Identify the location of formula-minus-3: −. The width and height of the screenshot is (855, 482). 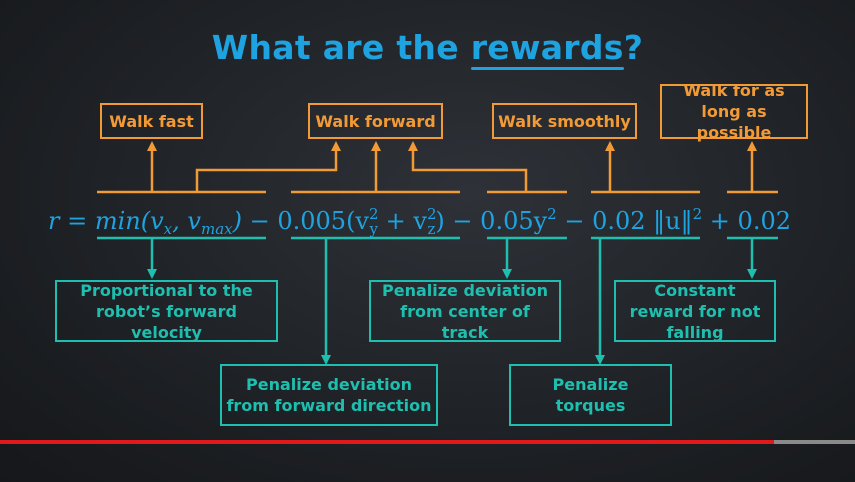
(574, 221).